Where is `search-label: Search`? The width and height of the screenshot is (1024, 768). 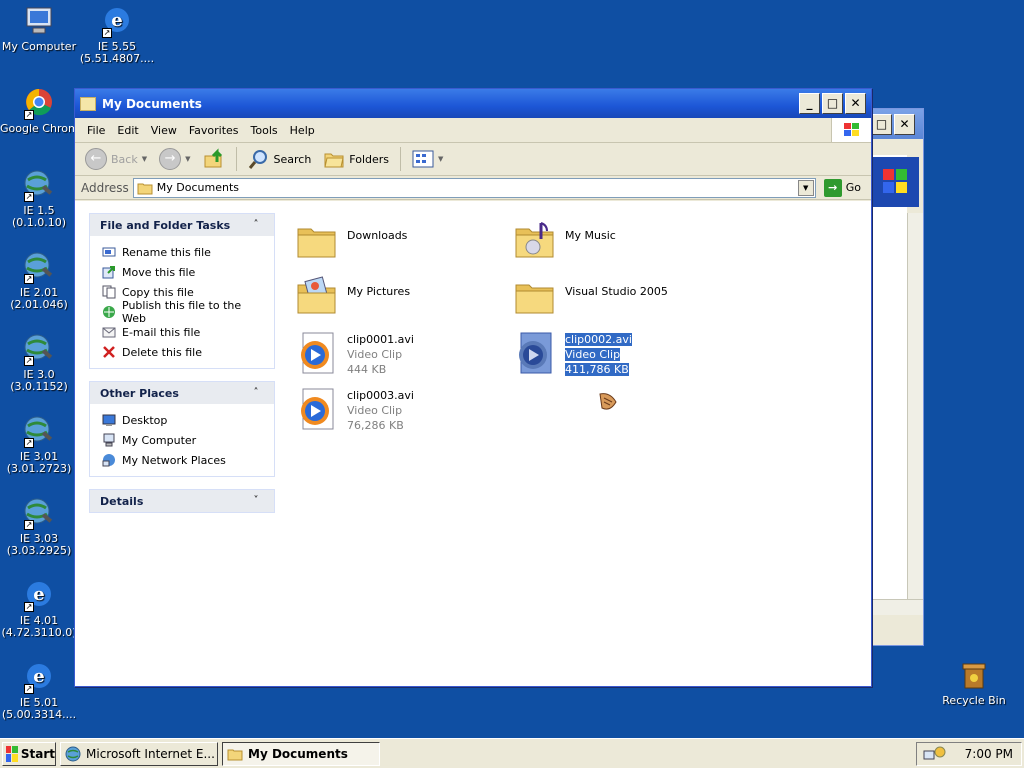
search-label: Search is located at coordinates (292, 159).